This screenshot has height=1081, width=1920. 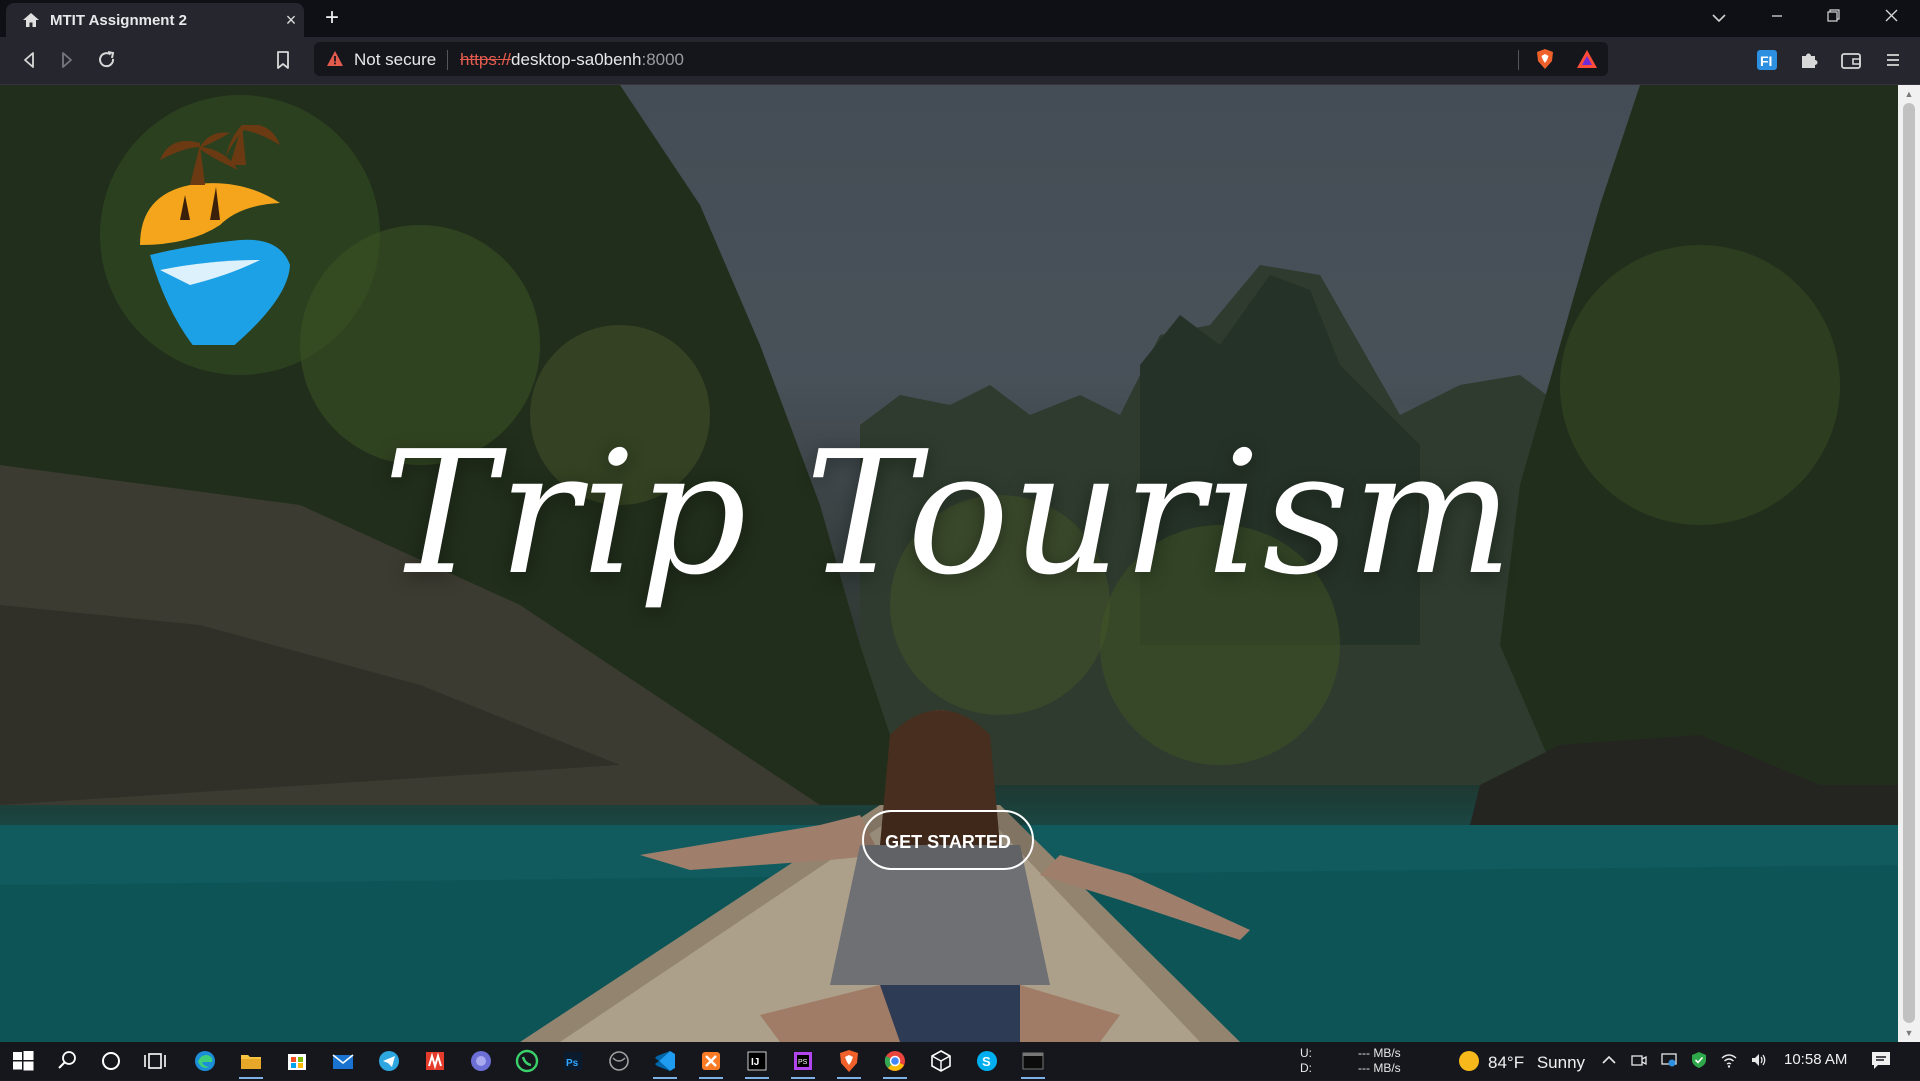 I want to click on remote-display-icon, so click(x=1669, y=1062).